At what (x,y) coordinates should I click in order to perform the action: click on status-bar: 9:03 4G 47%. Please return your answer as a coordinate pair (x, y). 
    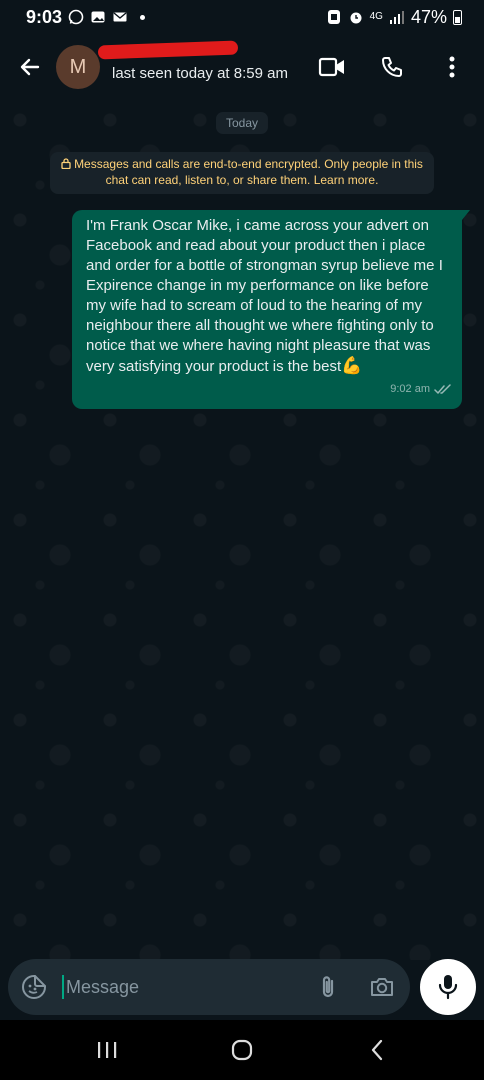
    Looking at the image, I should click on (242, 17).